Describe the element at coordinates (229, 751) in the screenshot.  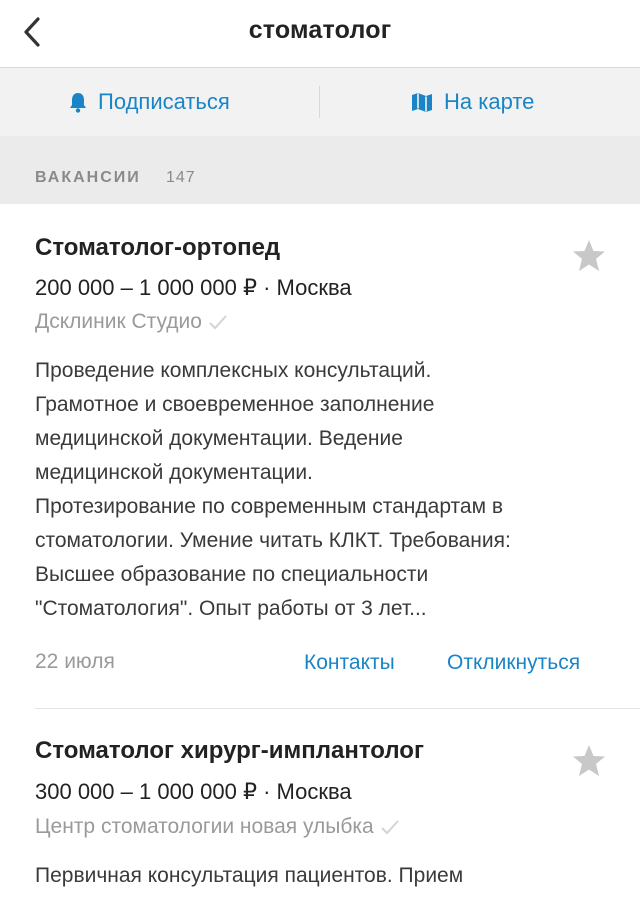
I see `vacancy-title: Стоматолог хирург-имплантолог` at that location.